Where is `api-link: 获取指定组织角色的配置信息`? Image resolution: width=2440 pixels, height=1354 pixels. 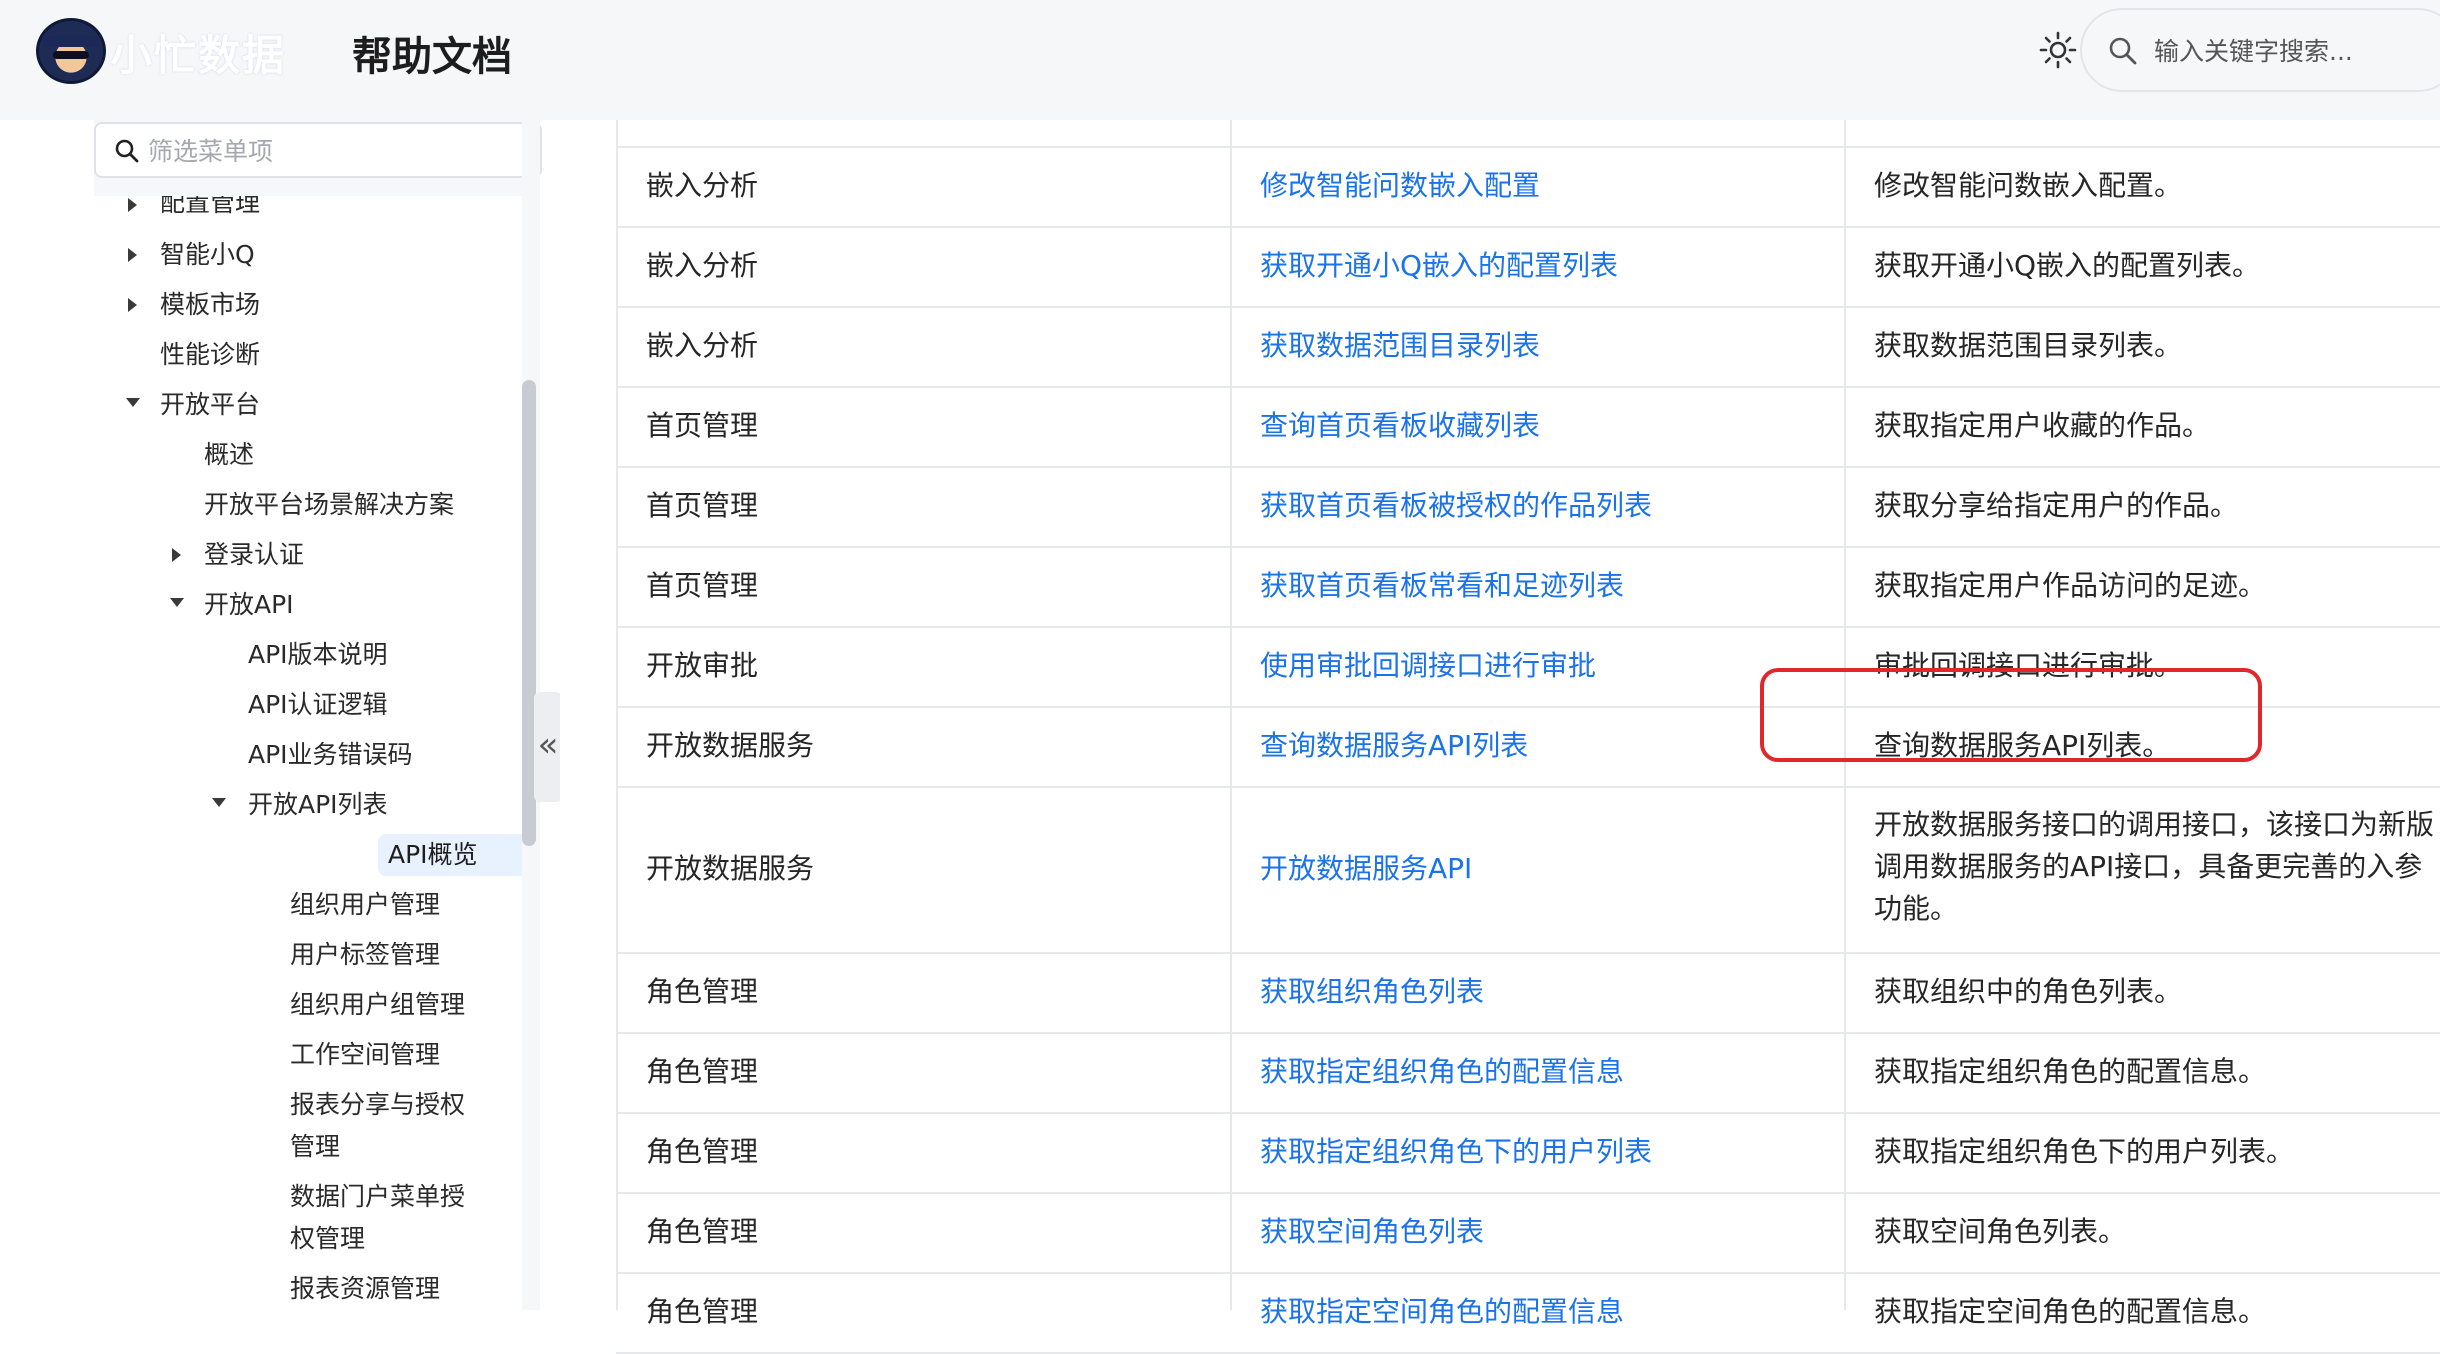
api-link: 获取指定组织角色的配置信息 is located at coordinates (1442, 1072).